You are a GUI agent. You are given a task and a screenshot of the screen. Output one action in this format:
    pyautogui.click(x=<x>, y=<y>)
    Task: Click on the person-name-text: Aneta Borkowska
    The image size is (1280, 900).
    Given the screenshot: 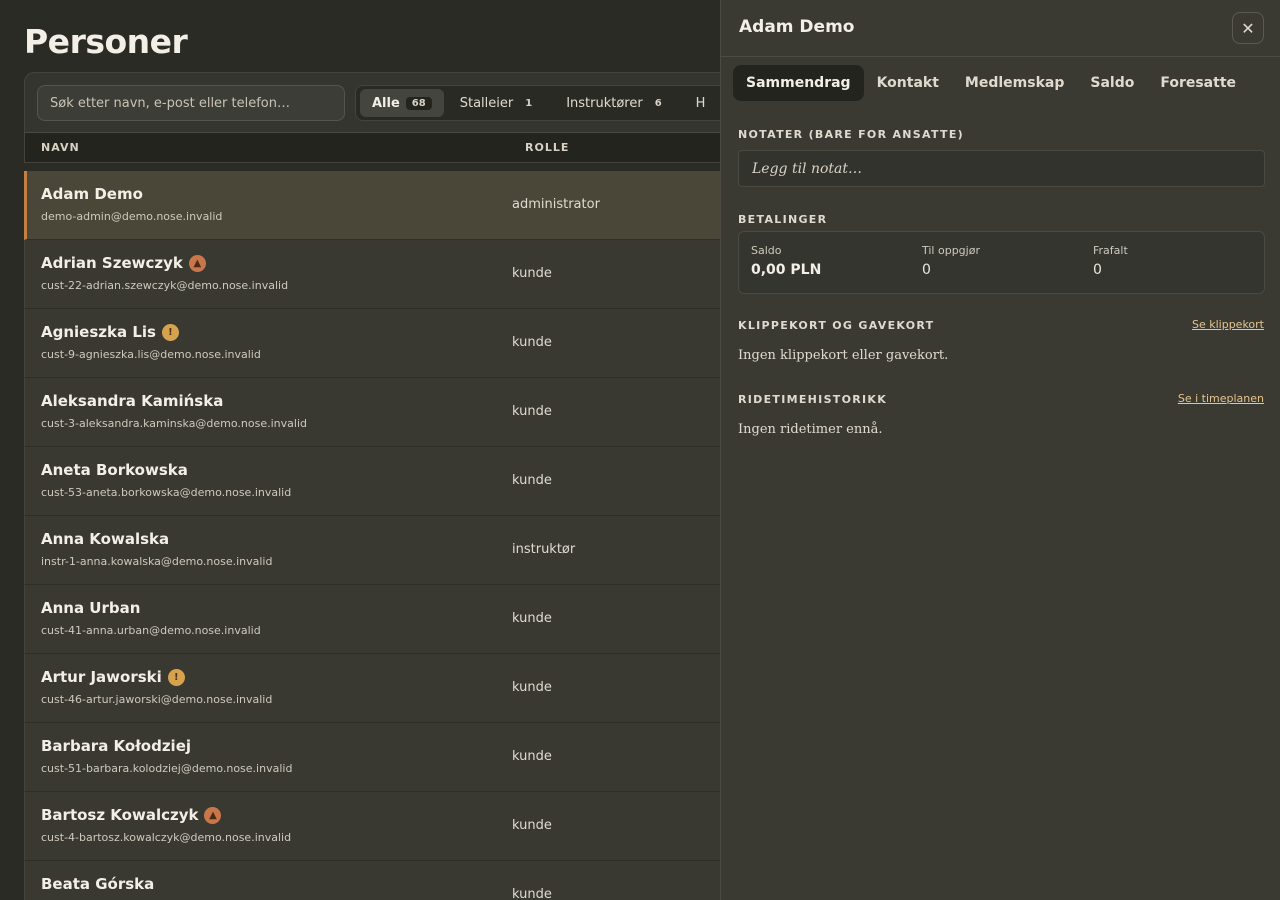 What is the action you would take?
    pyautogui.click(x=114, y=470)
    